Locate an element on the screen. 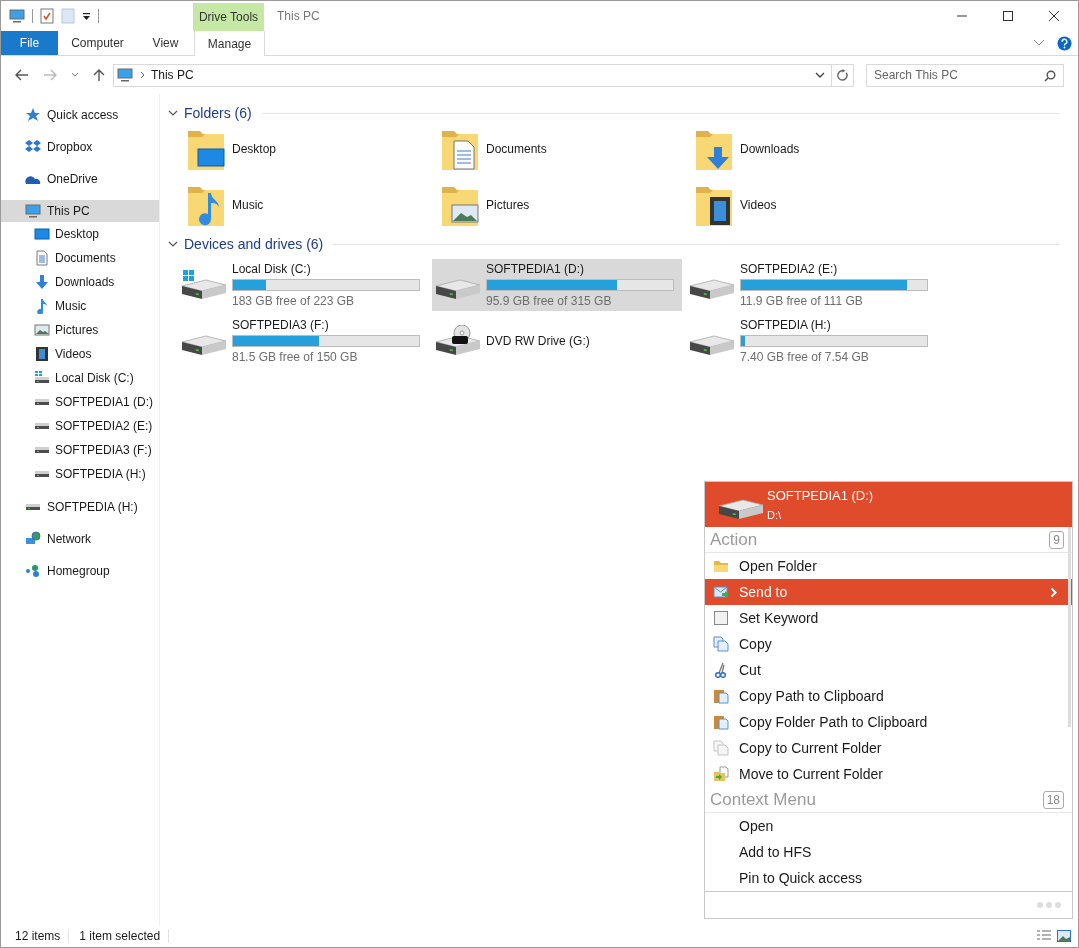  refresh-icon is located at coordinates (842, 75).